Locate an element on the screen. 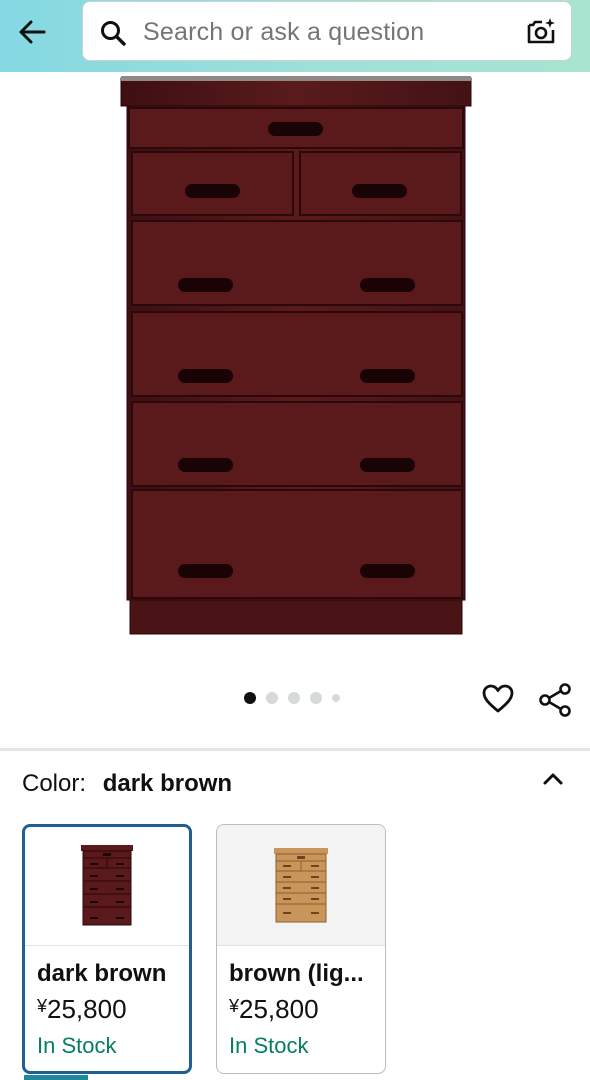 Image resolution: width=590 pixels, height=1080 pixels. color-selector-header: Color: dark brown is located at coordinates (127, 784).